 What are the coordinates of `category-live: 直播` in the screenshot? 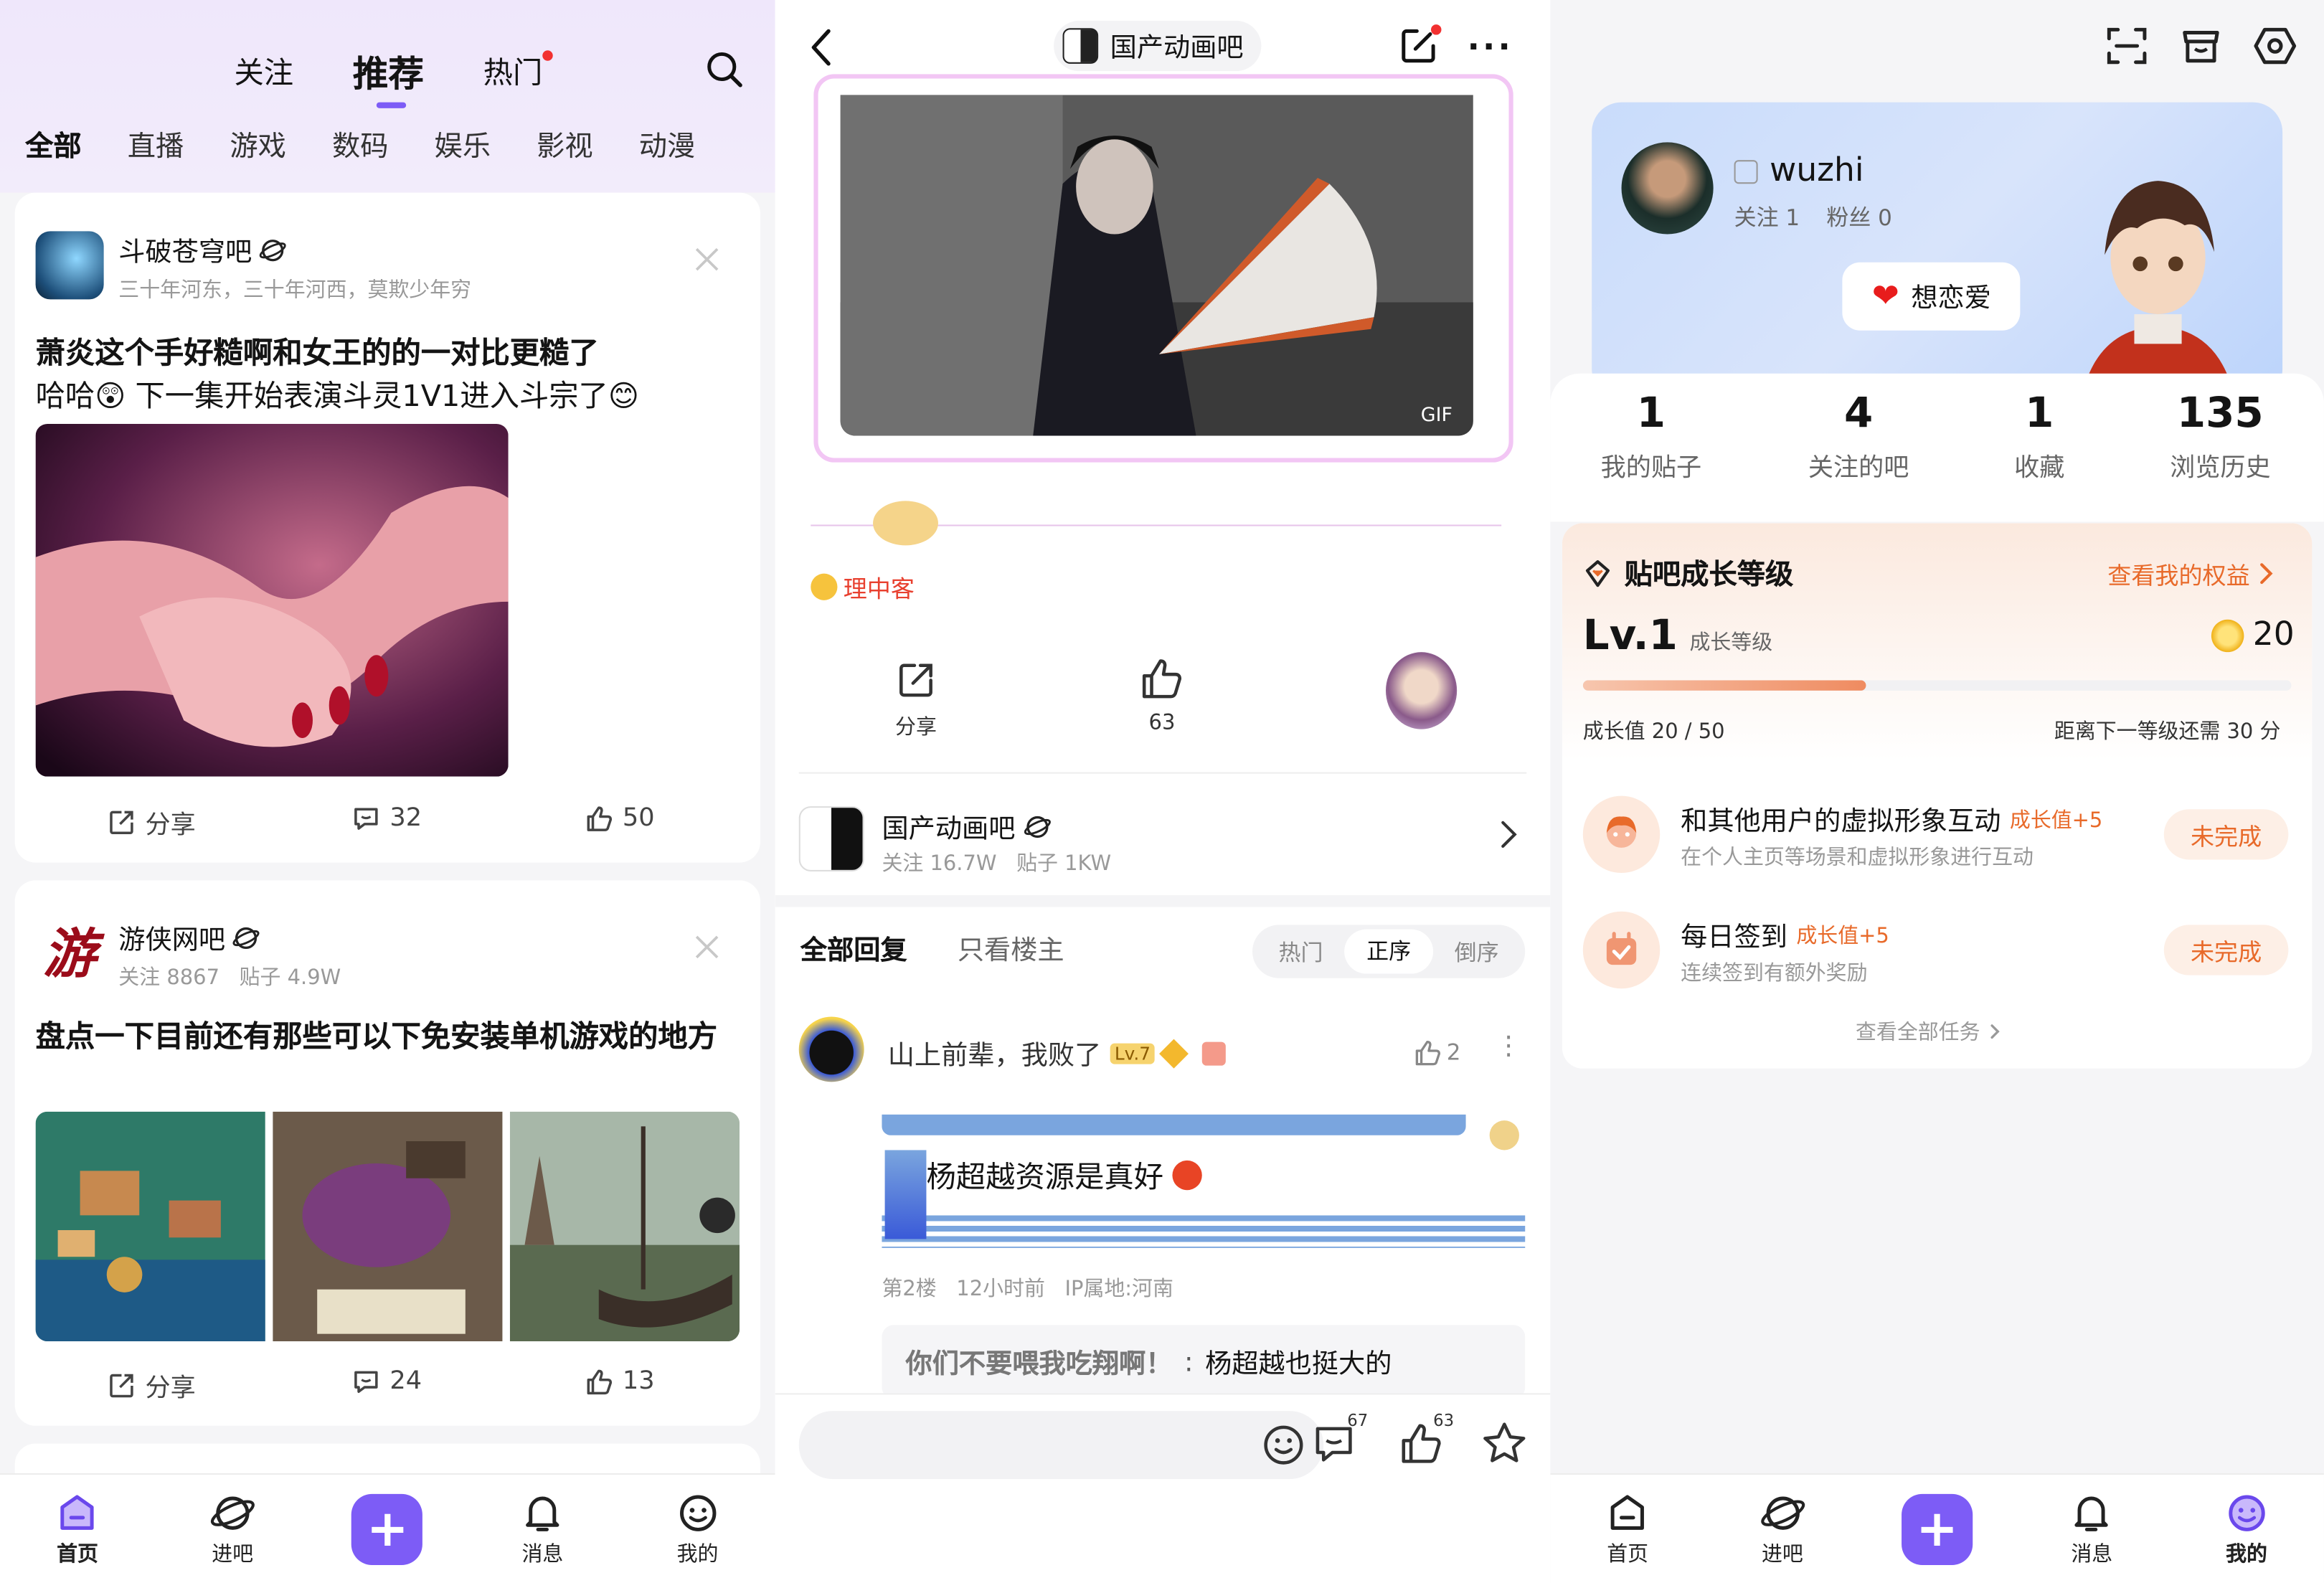 It's located at (156, 145).